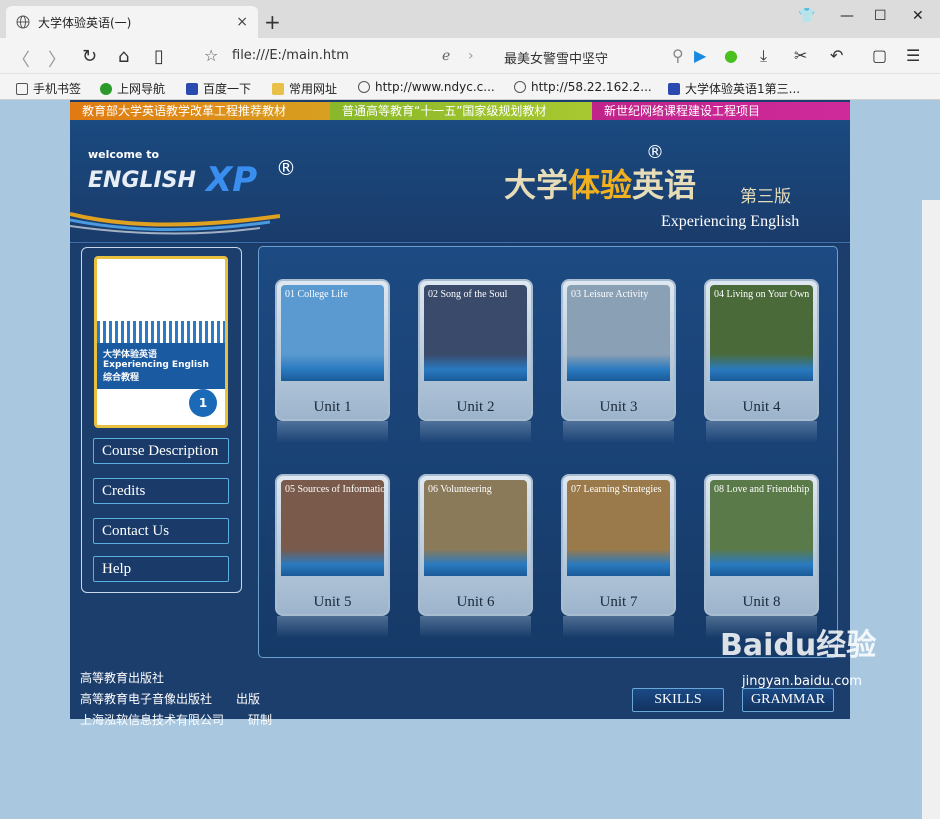 The width and height of the screenshot is (940, 819). I want to click on registered-mark: ®, so click(286, 168).